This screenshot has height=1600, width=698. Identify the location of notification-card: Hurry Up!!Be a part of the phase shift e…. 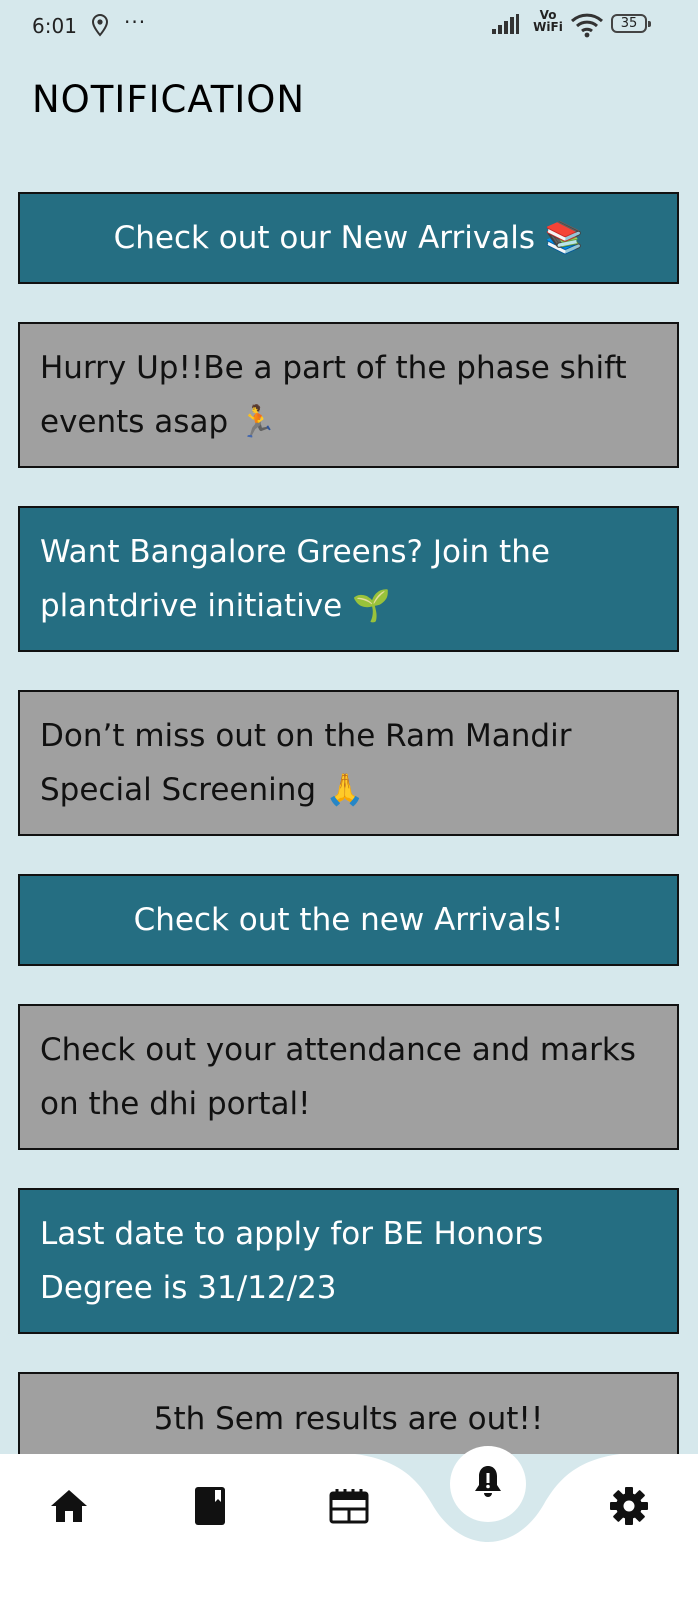
(348, 395).